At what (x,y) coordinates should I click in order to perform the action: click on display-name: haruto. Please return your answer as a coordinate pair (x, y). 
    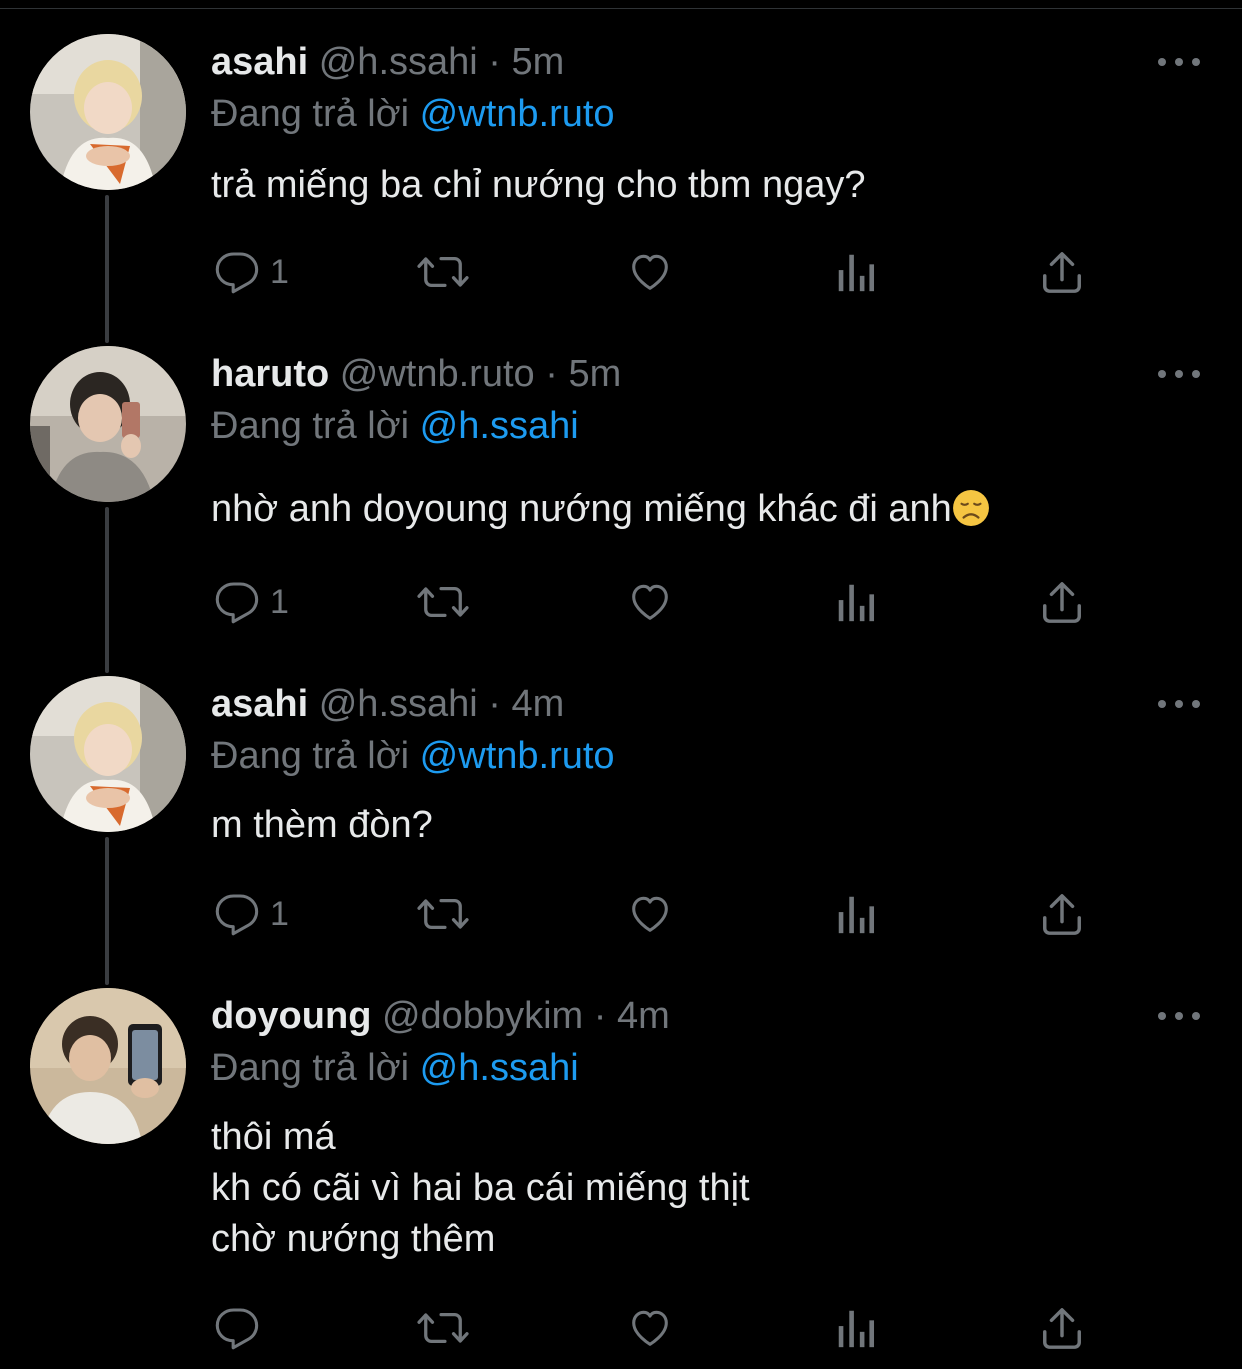
    Looking at the image, I should click on (270, 374).